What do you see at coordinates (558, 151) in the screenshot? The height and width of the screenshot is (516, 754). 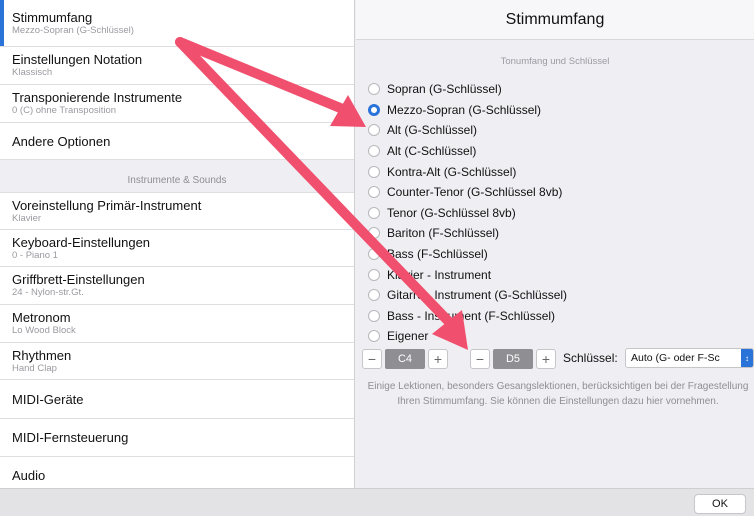 I see `radio-option: Alt (C-Schlüssel)` at bounding box center [558, 151].